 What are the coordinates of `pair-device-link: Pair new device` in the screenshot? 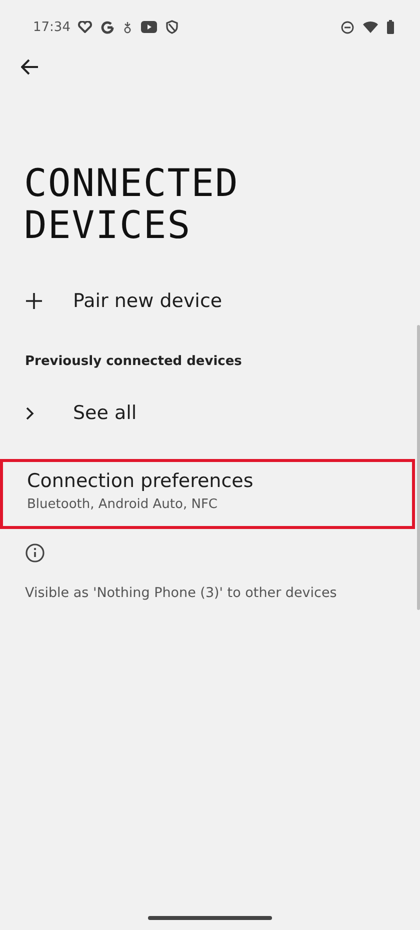 It's located at (147, 301).